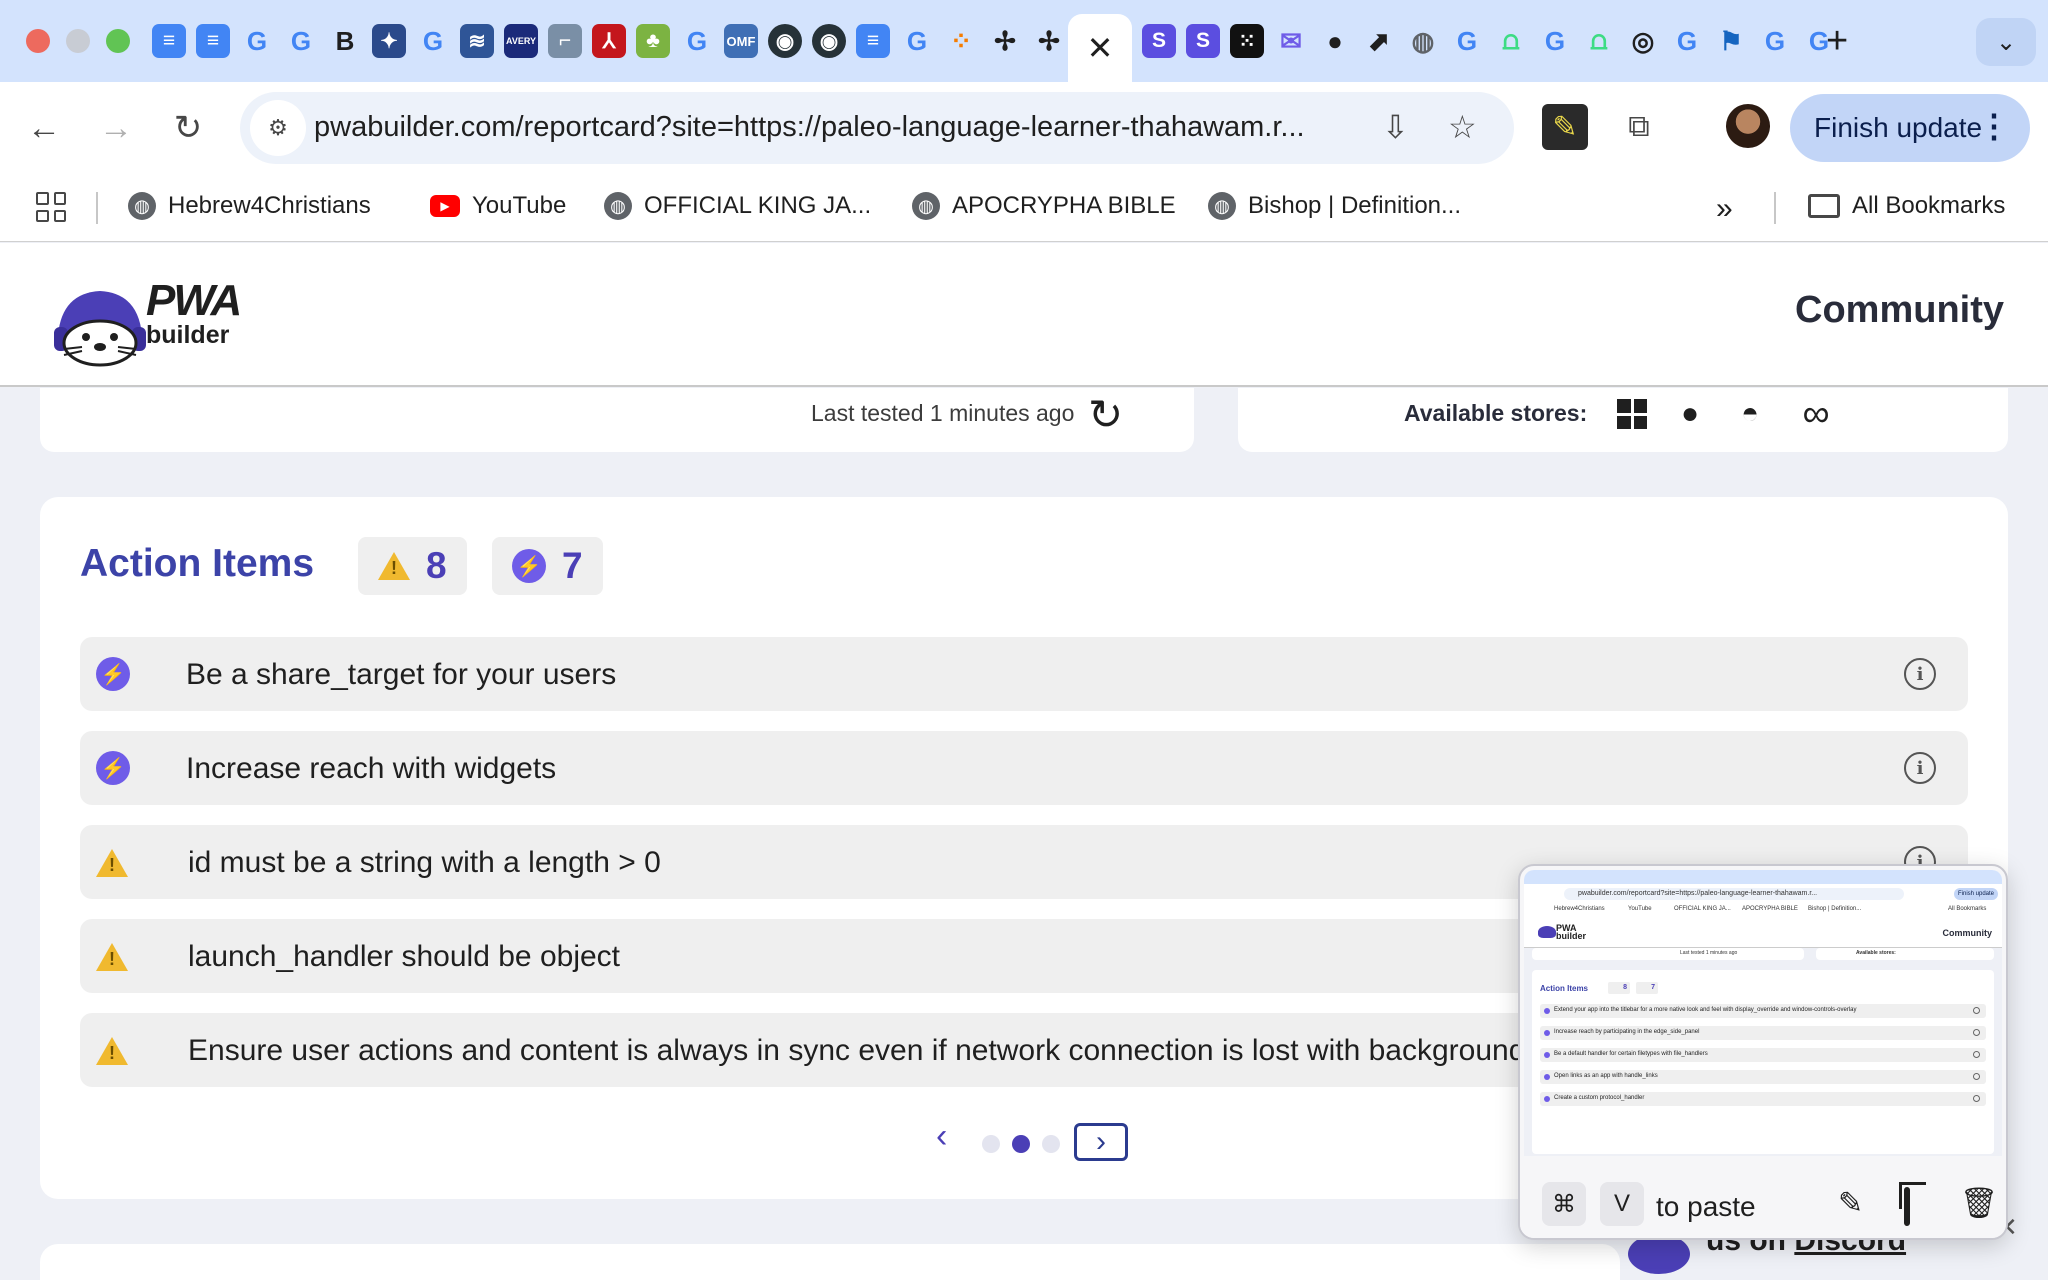 The image size is (2048, 1280). What do you see at coordinates (565, 41) in the screenshot?
I see `tool-tab-icon: ⌐` at bounding box center [565, 41].